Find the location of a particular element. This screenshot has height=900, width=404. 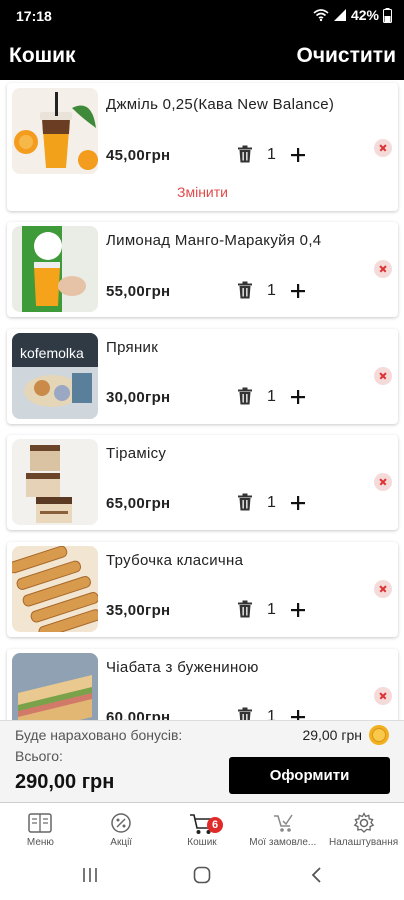

status-icons: 42% is located at coordinates (352, 15).